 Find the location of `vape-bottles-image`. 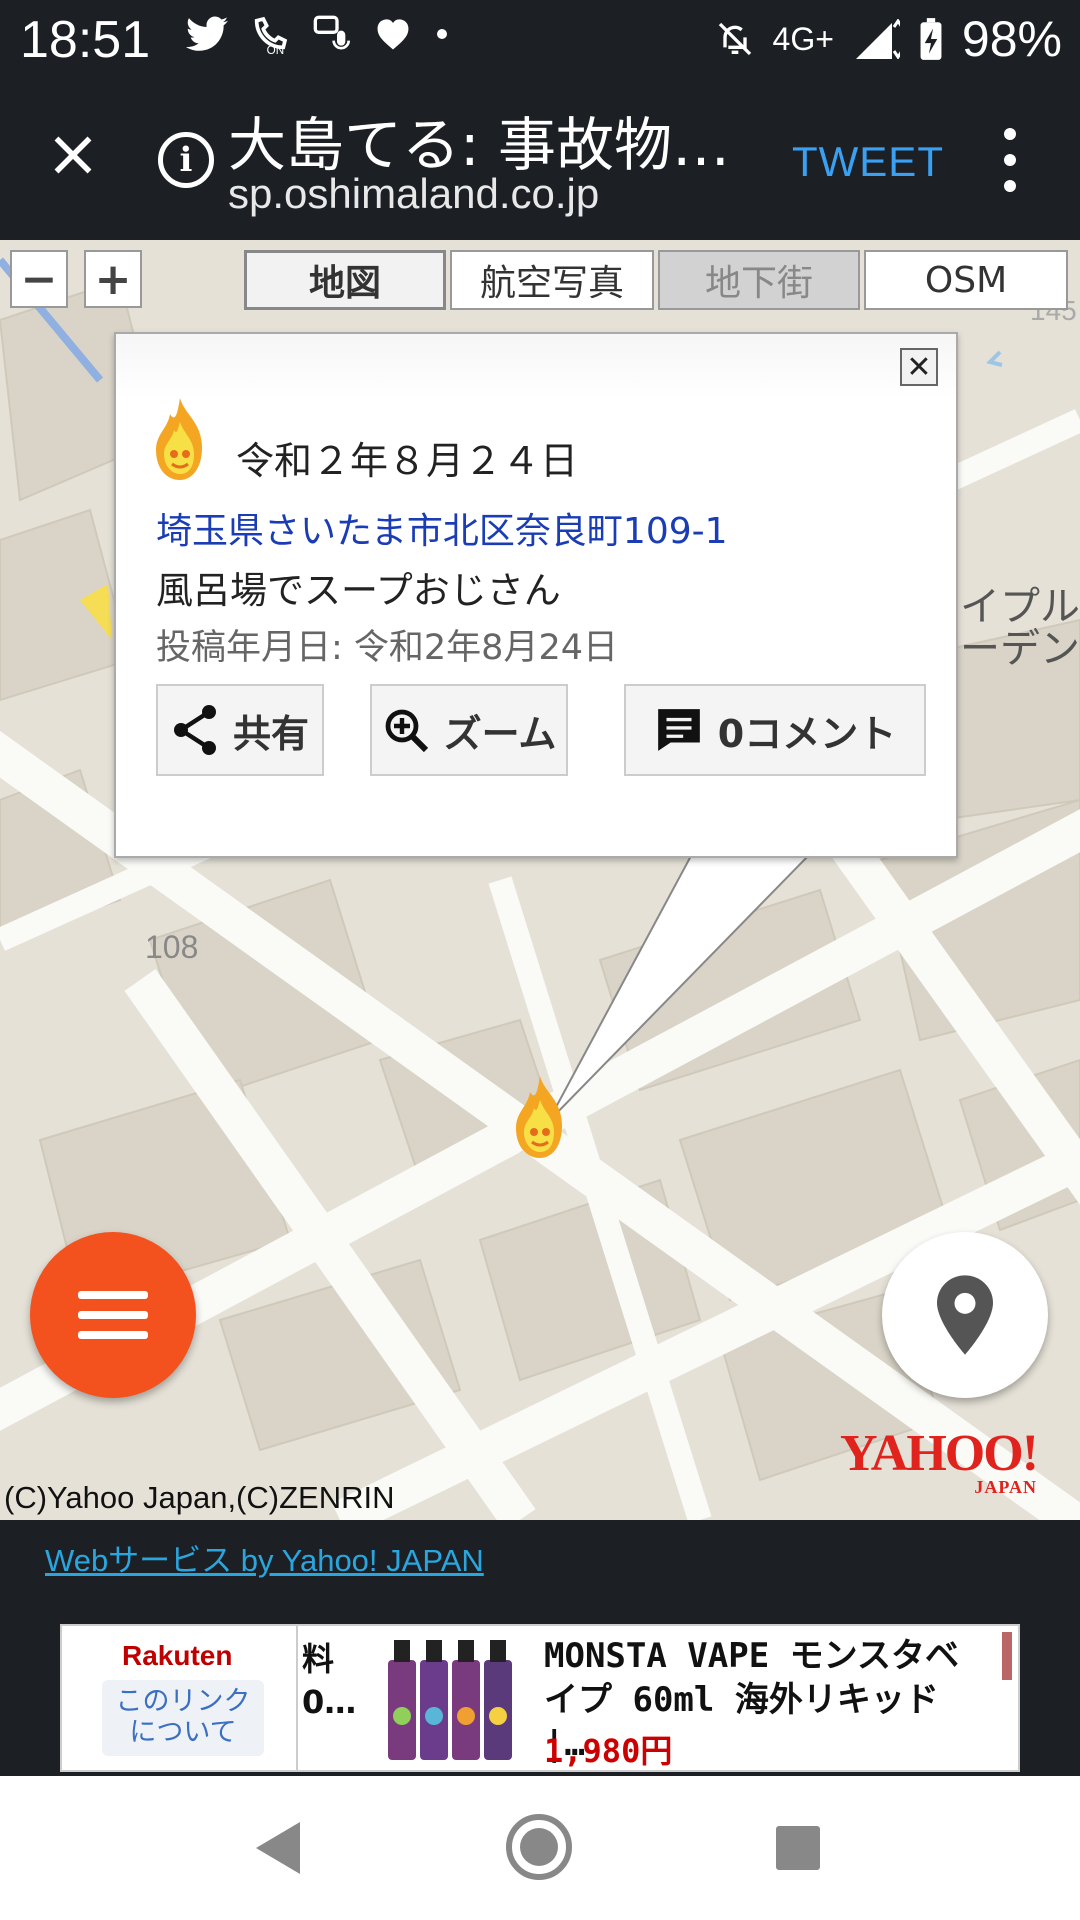

vape-bottles-image is located at coordinates (450, 1700).